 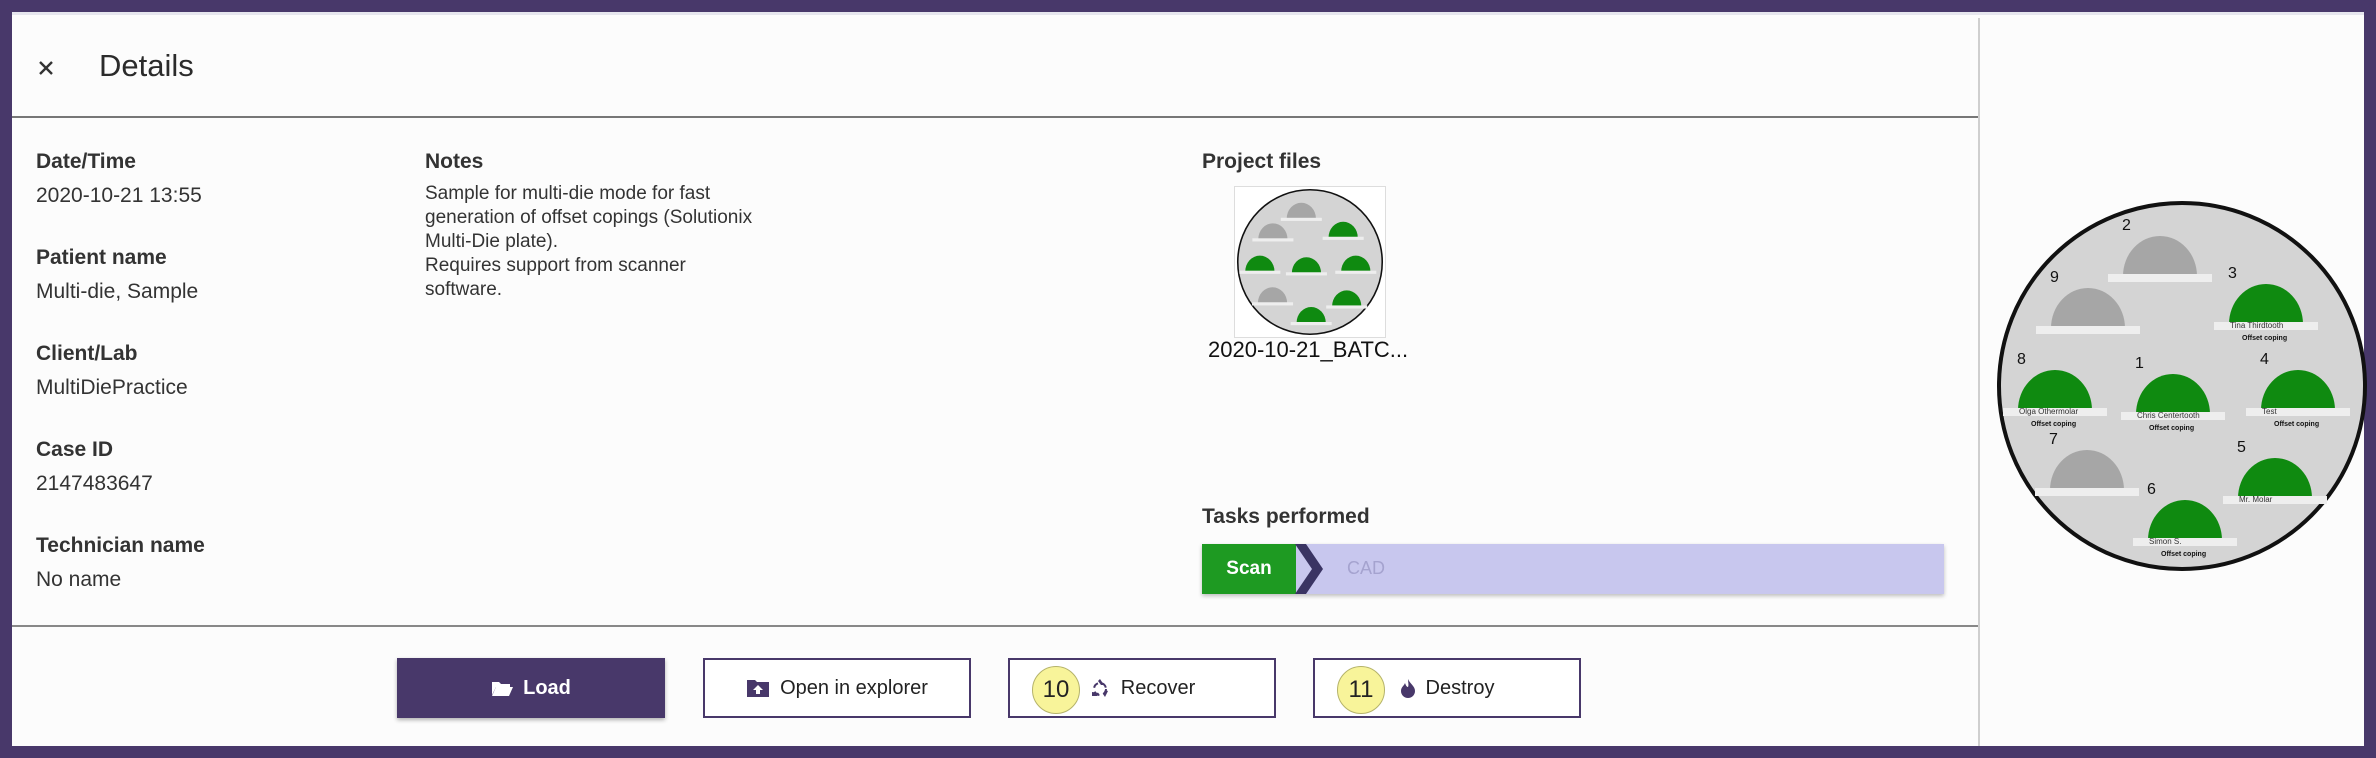 I want to click on field-label: Case ID, so click(x=75, y=449).